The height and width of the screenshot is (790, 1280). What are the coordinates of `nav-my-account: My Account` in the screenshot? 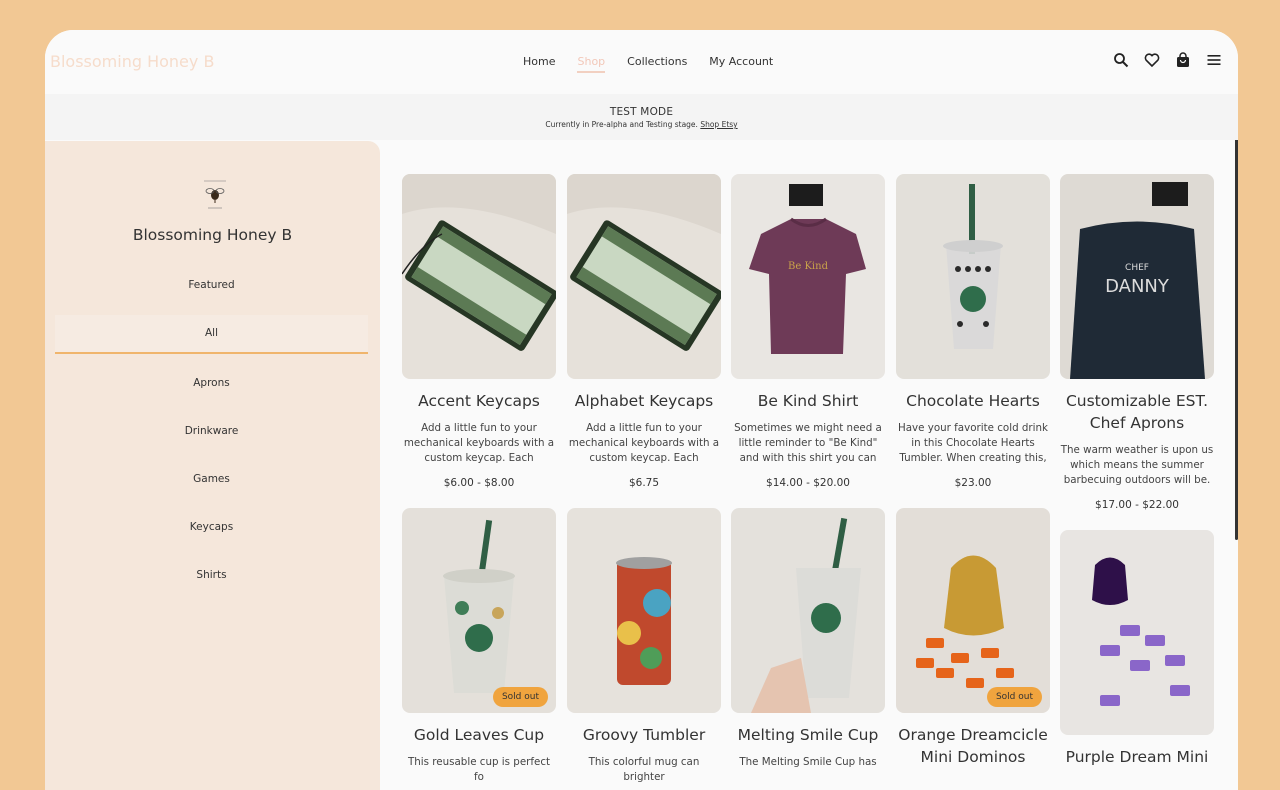 It's located at (741, 64).